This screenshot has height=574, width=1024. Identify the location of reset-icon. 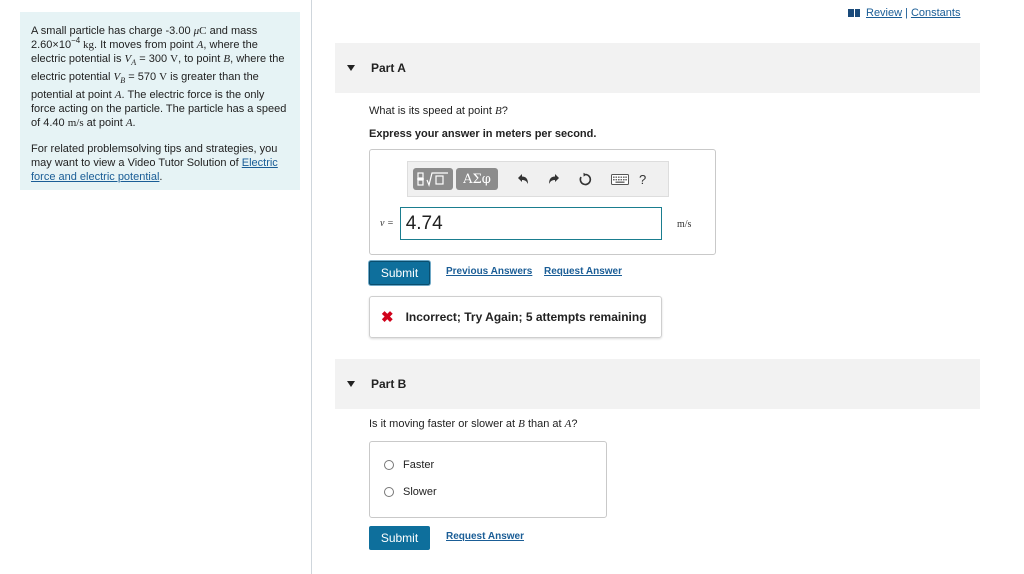
(585, 179).